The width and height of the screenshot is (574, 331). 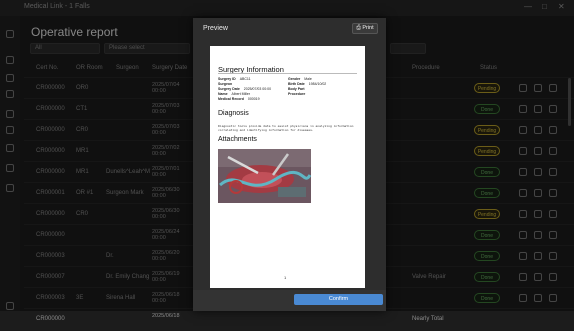 I want to click on page-number: 1, so click(x=285, y=277).